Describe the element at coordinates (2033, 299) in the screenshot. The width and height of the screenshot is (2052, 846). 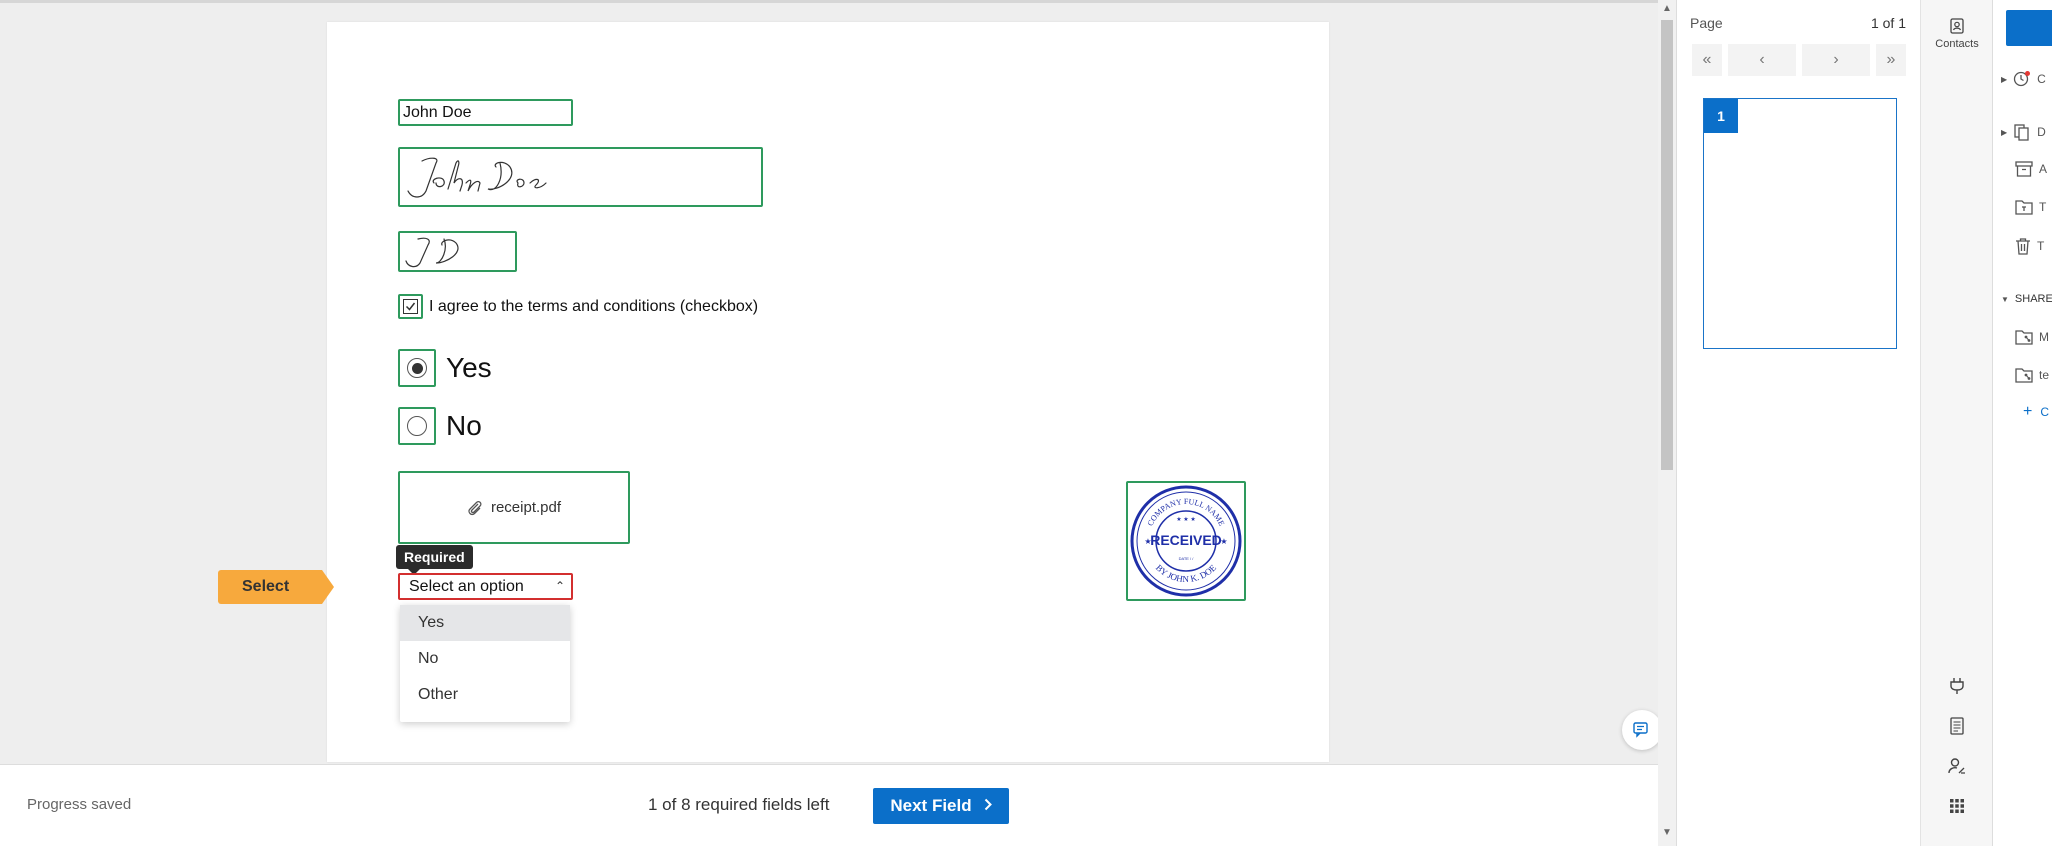
I see `shared-section-label: SHARE` at that location.